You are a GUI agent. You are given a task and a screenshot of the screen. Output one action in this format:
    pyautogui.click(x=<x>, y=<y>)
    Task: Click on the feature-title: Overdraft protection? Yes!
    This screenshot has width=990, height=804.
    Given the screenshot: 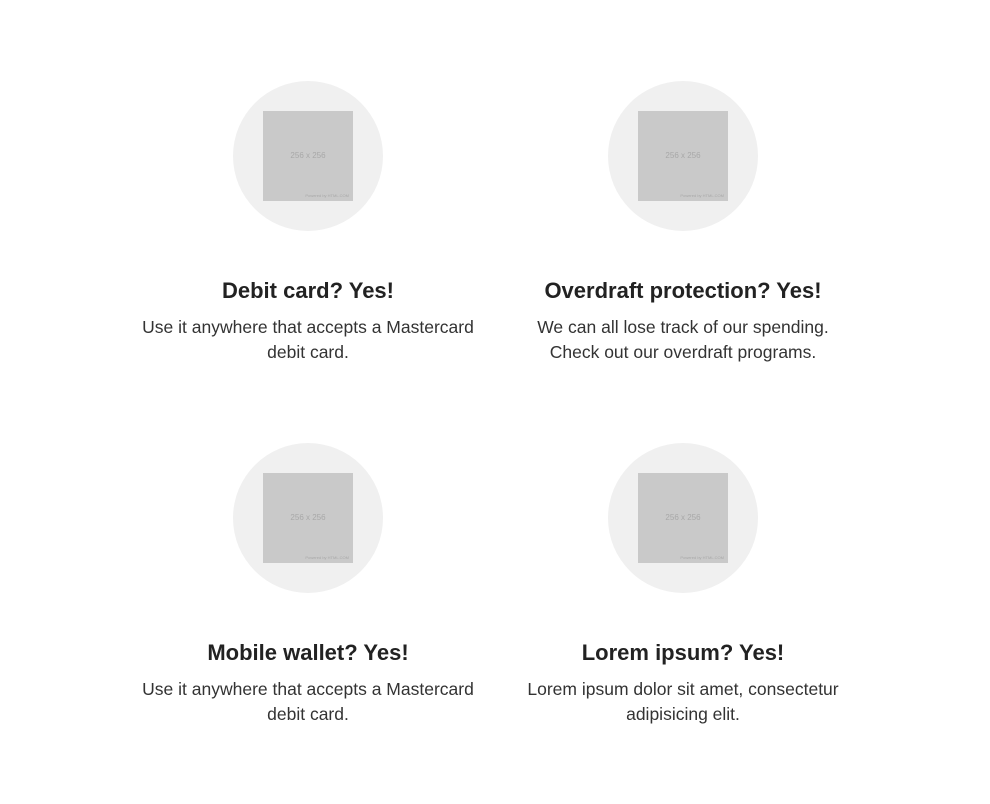 What is the action you would take?
    pyautogui.click(x=683, y=290)
    